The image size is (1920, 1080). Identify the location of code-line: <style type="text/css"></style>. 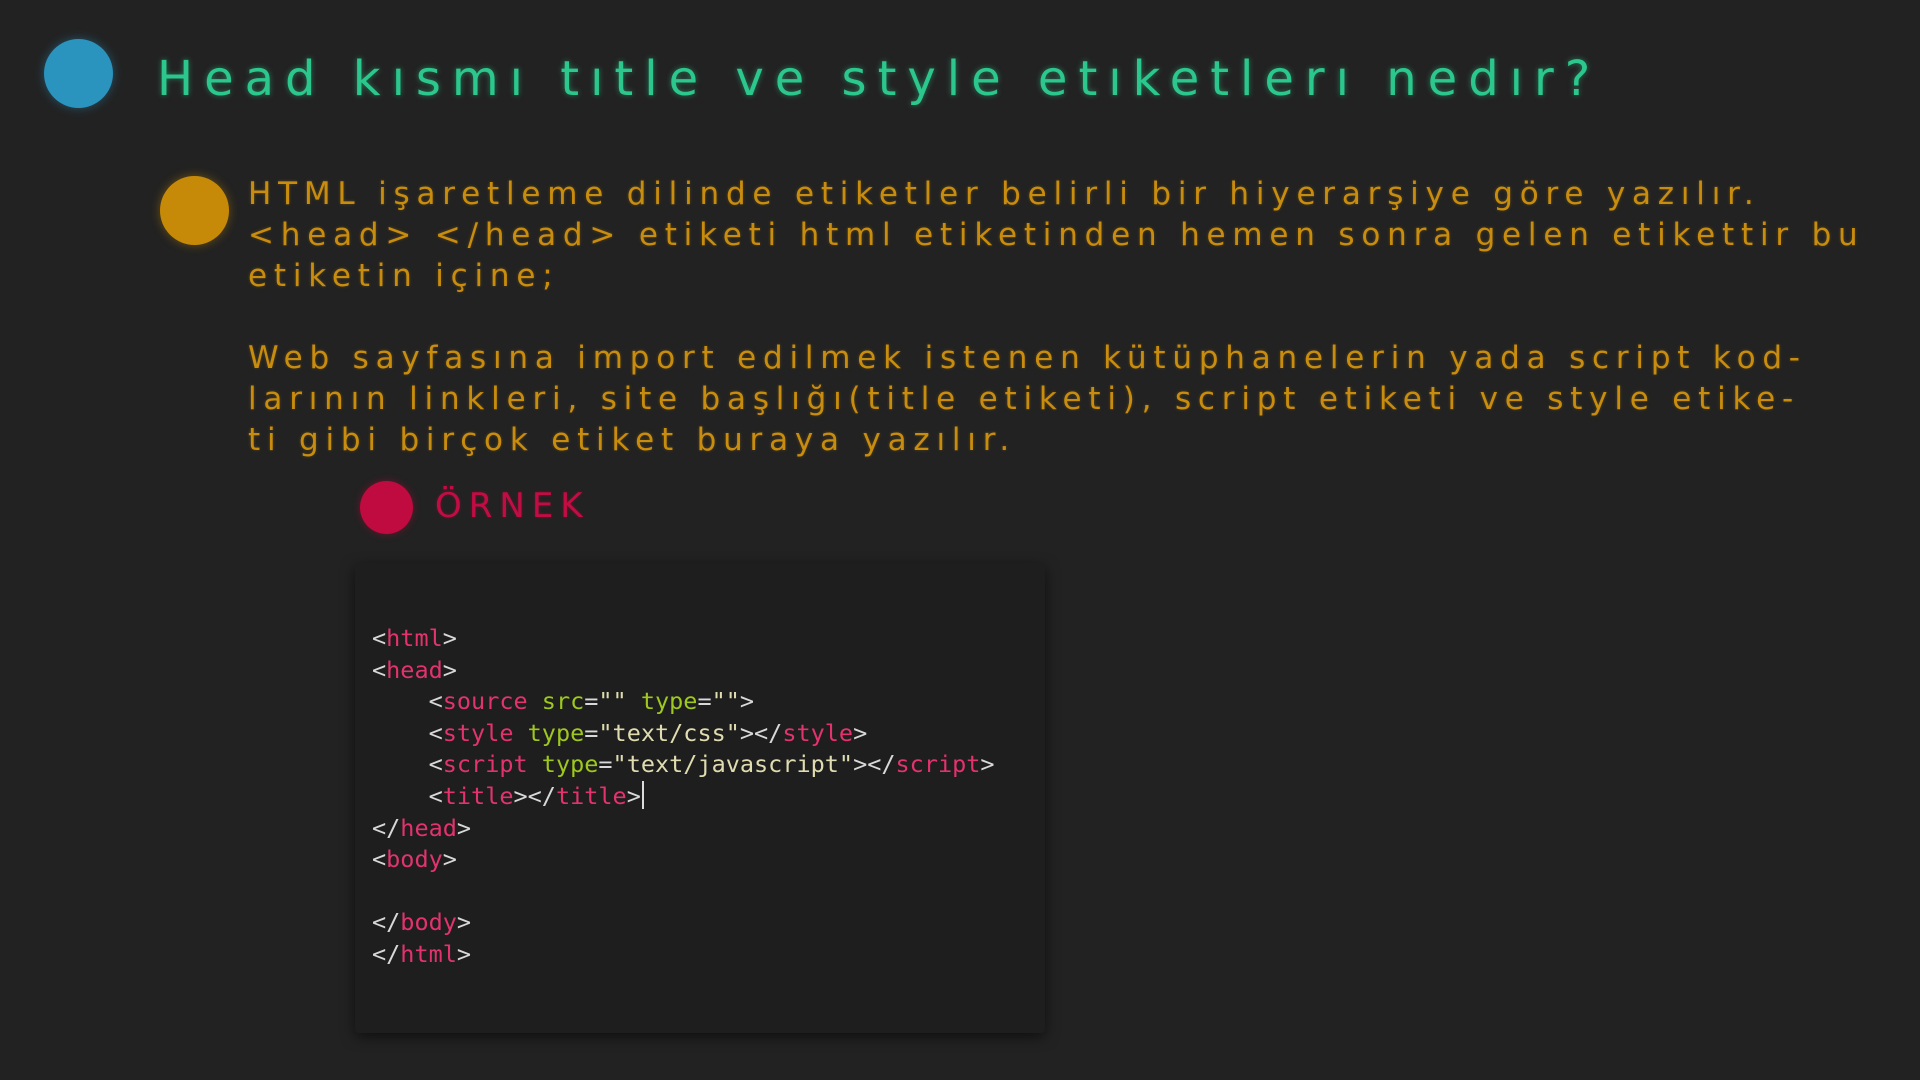
(683, 734).